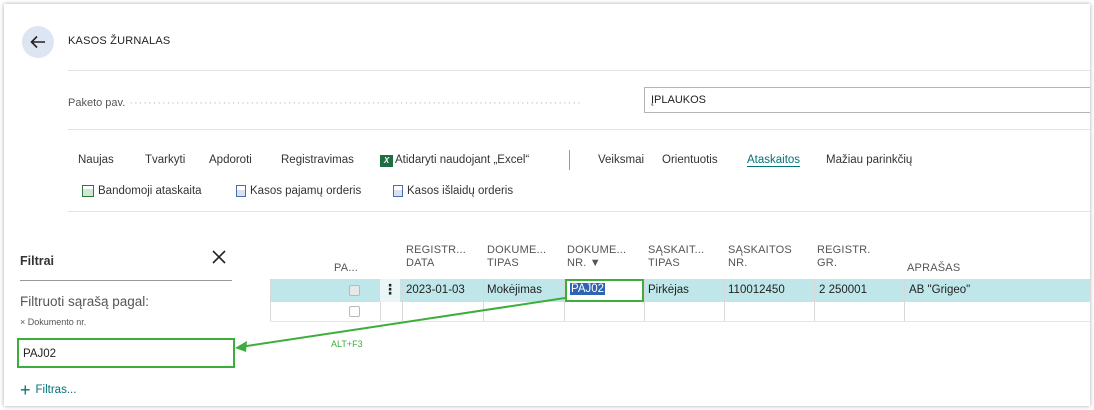 This screenshot has height=410, width=1094. What do you see at coordinates (88, 191) in the screenshot?
I see `report-icon` at bounding box center [88, 191].